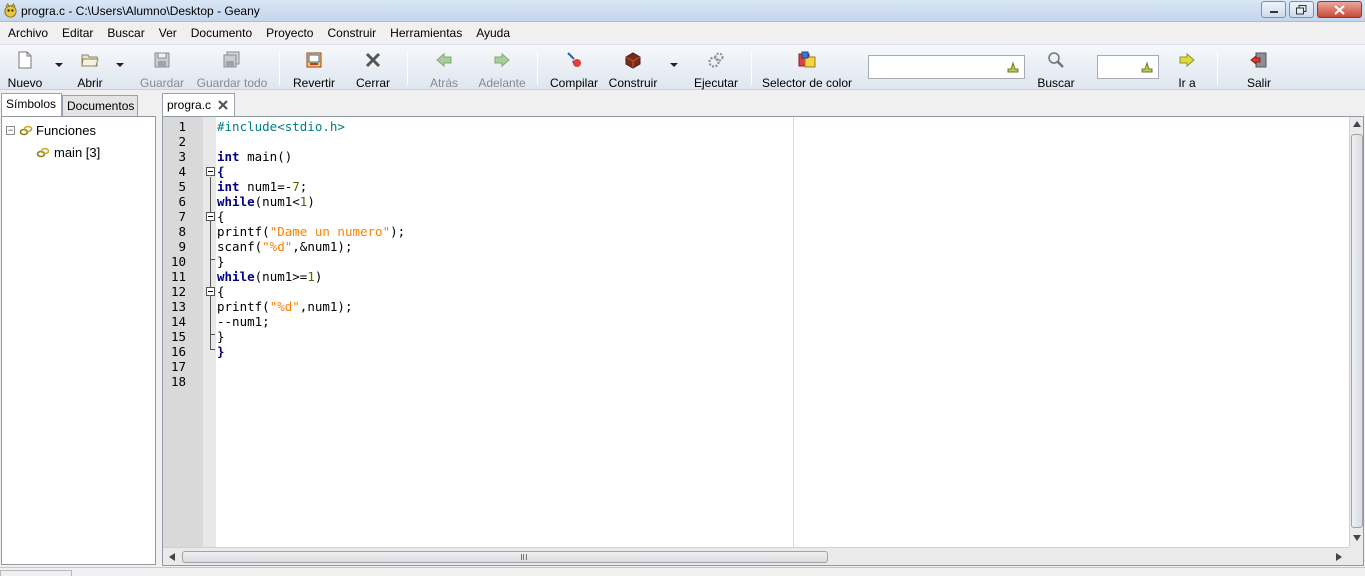  What do you see at coordinates (633, 68) in the screenshot?
I see `build-button: Construir` at bounding box center [633, 68].